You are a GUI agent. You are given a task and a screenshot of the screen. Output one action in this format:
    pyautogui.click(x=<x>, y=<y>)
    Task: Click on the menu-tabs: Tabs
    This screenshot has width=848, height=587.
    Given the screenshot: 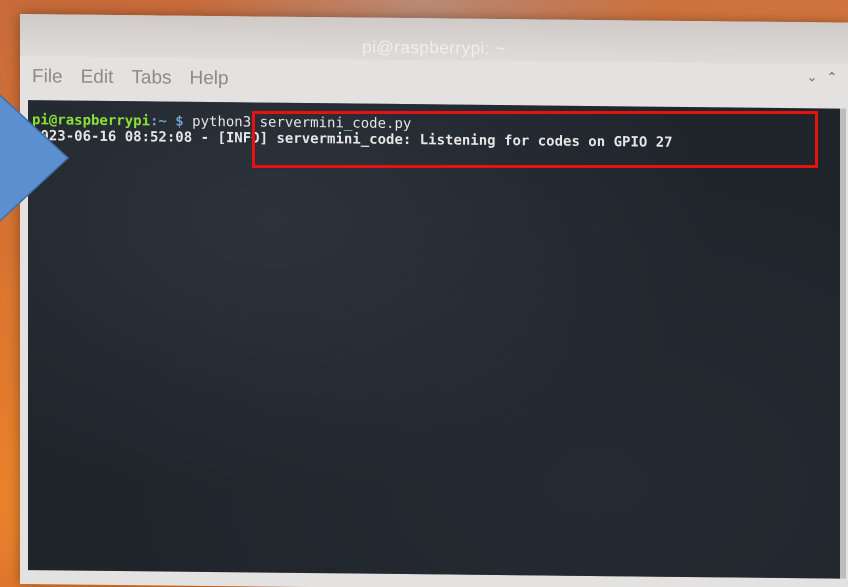 What is the action you would take?
    pyautogui.click(x=151, y=82)
    